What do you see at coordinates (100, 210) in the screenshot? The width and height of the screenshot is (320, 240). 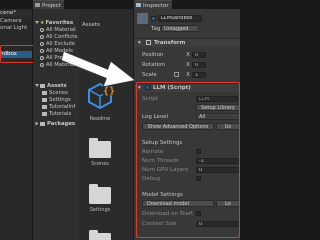 I see `grid-item-label: Settings` at bounding box center [100, 210].